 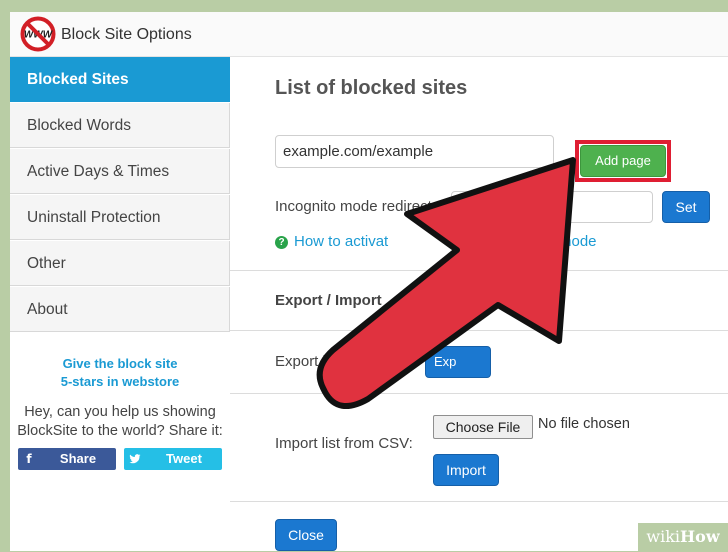 What do you see at coordinates (458, 362) in the screenshot?
I see `export-button: Exp` at bounding box center [458, 362].